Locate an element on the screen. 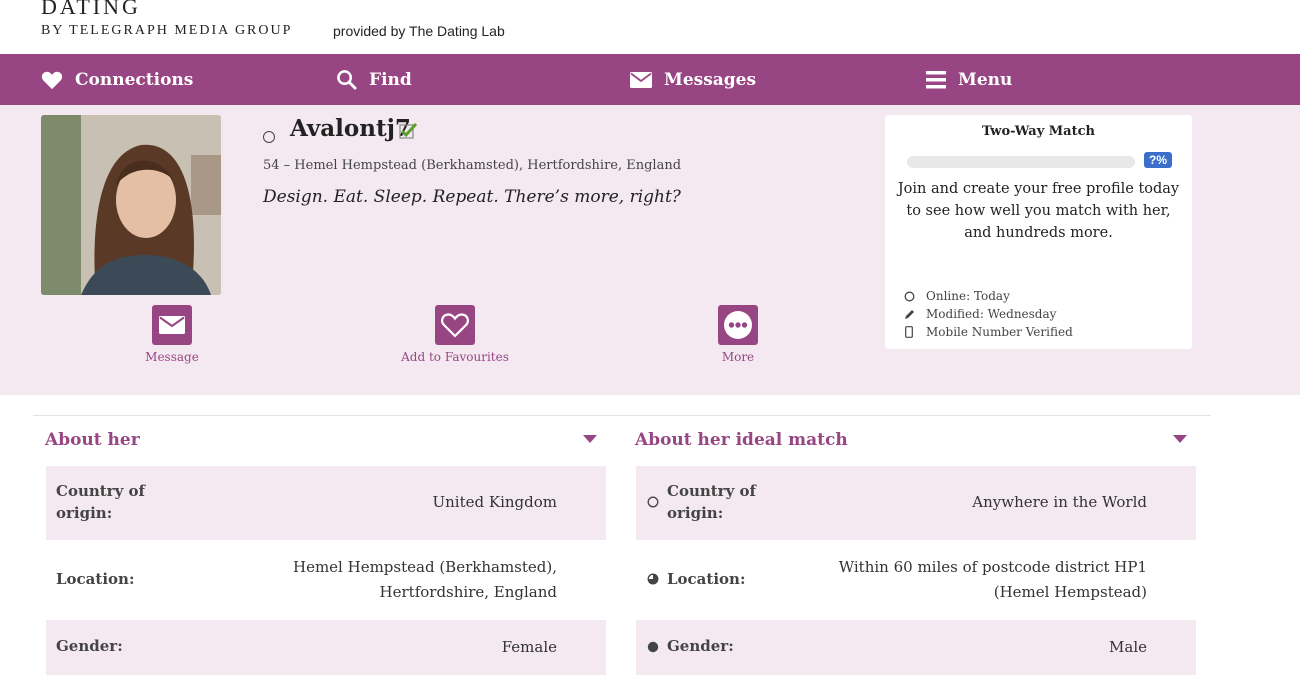 This screenshot has width=1300, height=678. row-value: United Kingdom is located at coordinates (495, 502).